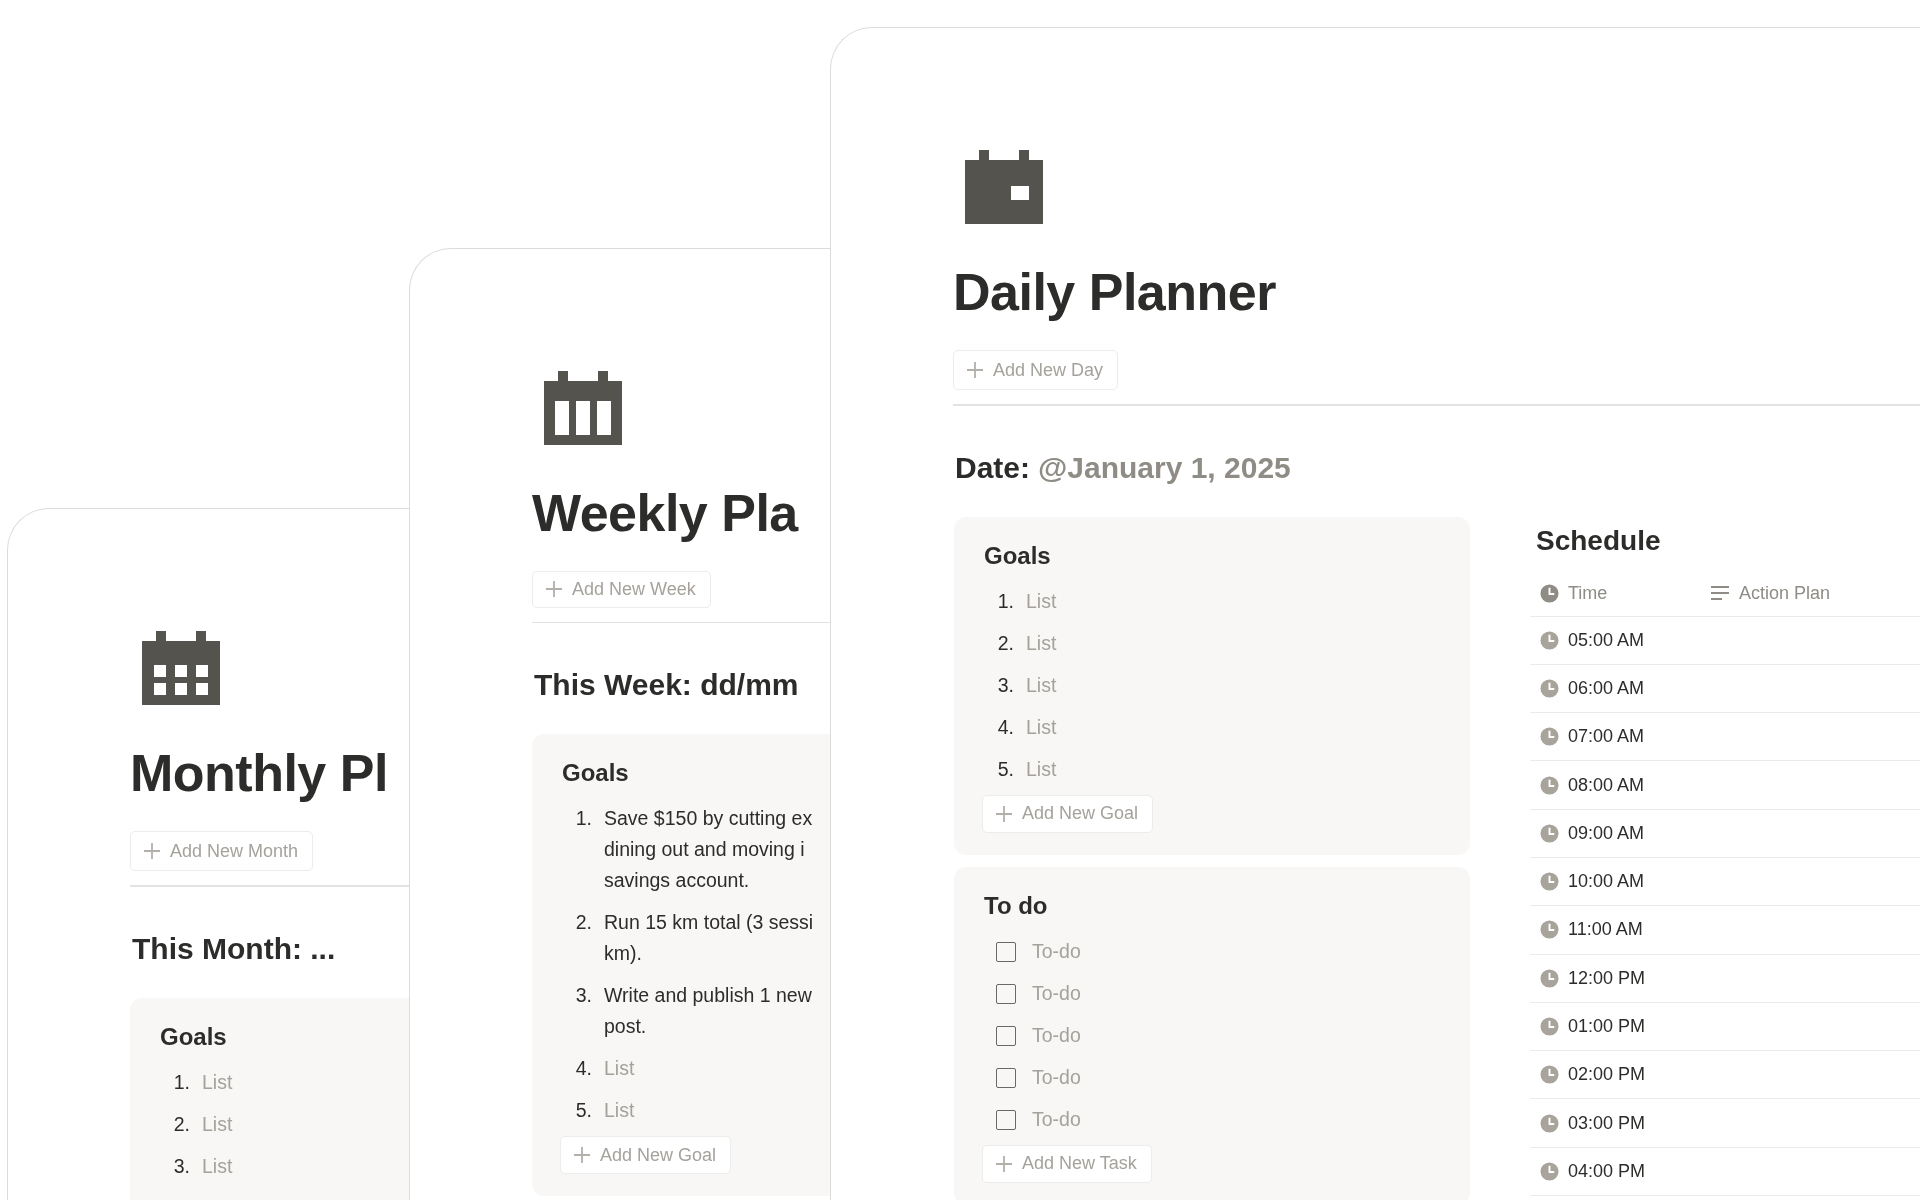  I want to click on add-button: Add New Day, so click(1036, 370).